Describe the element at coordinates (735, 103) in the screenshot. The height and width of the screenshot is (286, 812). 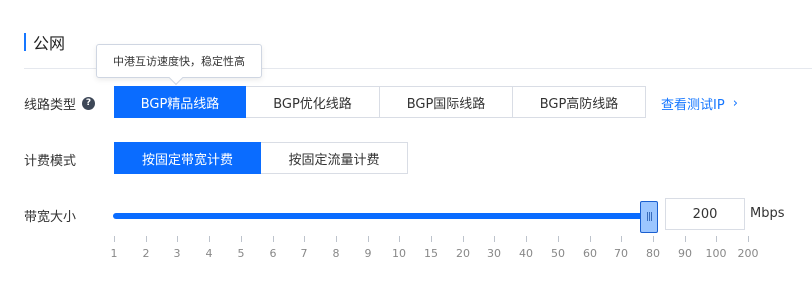
I see `chevron-right-icon: ›` at that location.